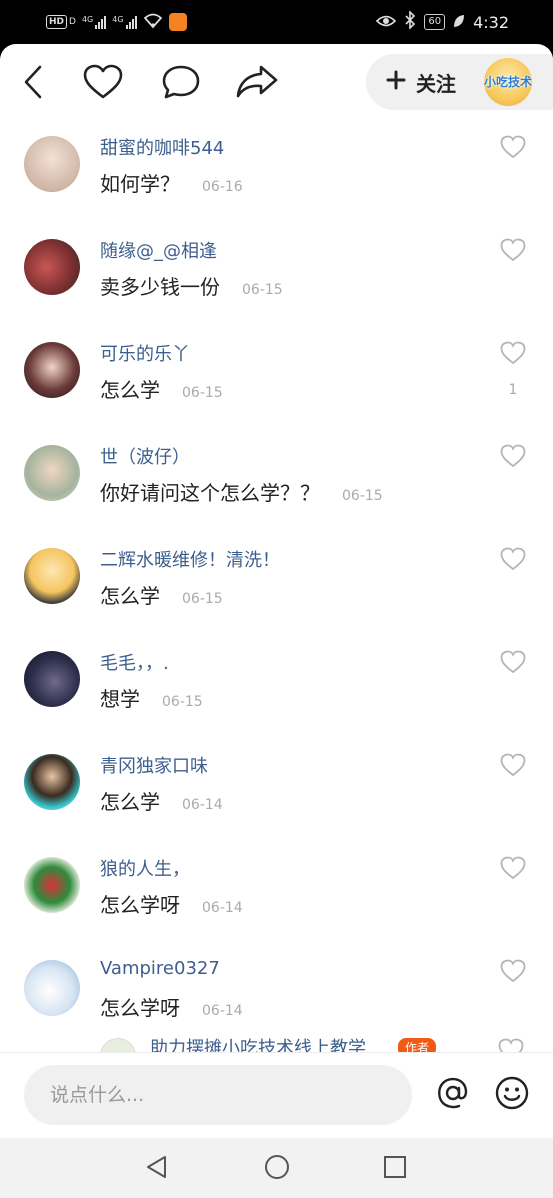  Describe the element at coordinates (276, 175) in the screenshot. I see `comment-item: 甜蜜的咖啡544 如何学？ 06-16` at that location.